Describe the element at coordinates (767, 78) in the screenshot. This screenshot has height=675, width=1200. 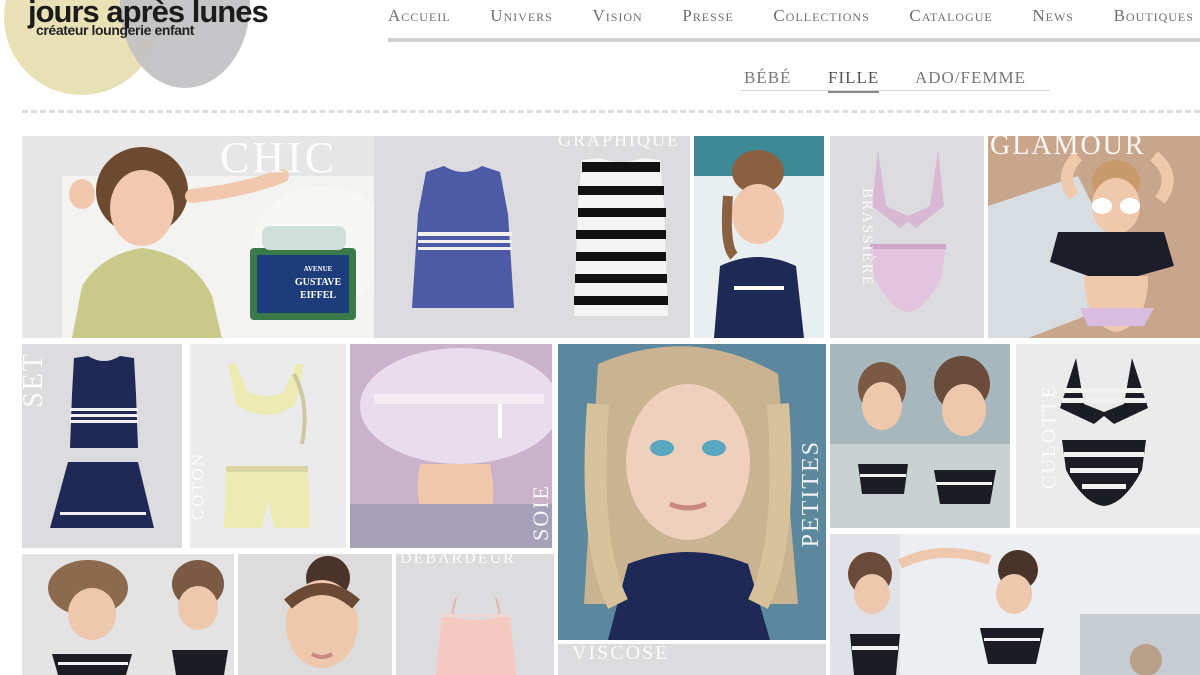
I see `subnav-bebe: BÉBÉ` at that location.